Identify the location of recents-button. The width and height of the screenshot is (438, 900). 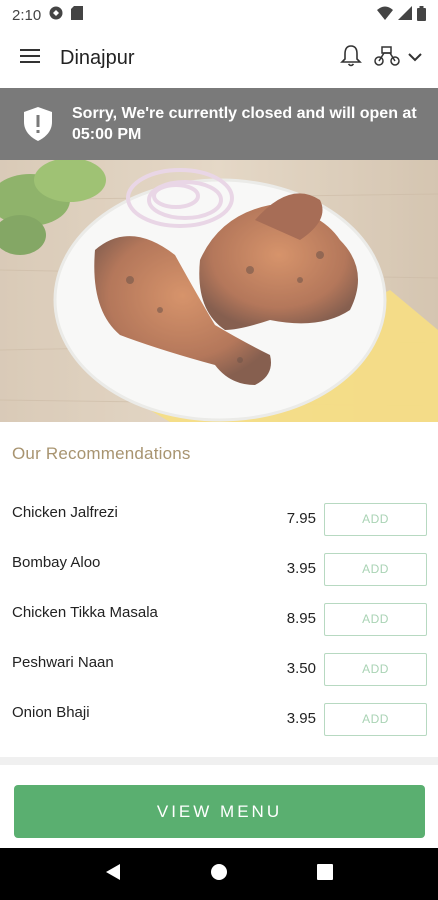
(325, 874).